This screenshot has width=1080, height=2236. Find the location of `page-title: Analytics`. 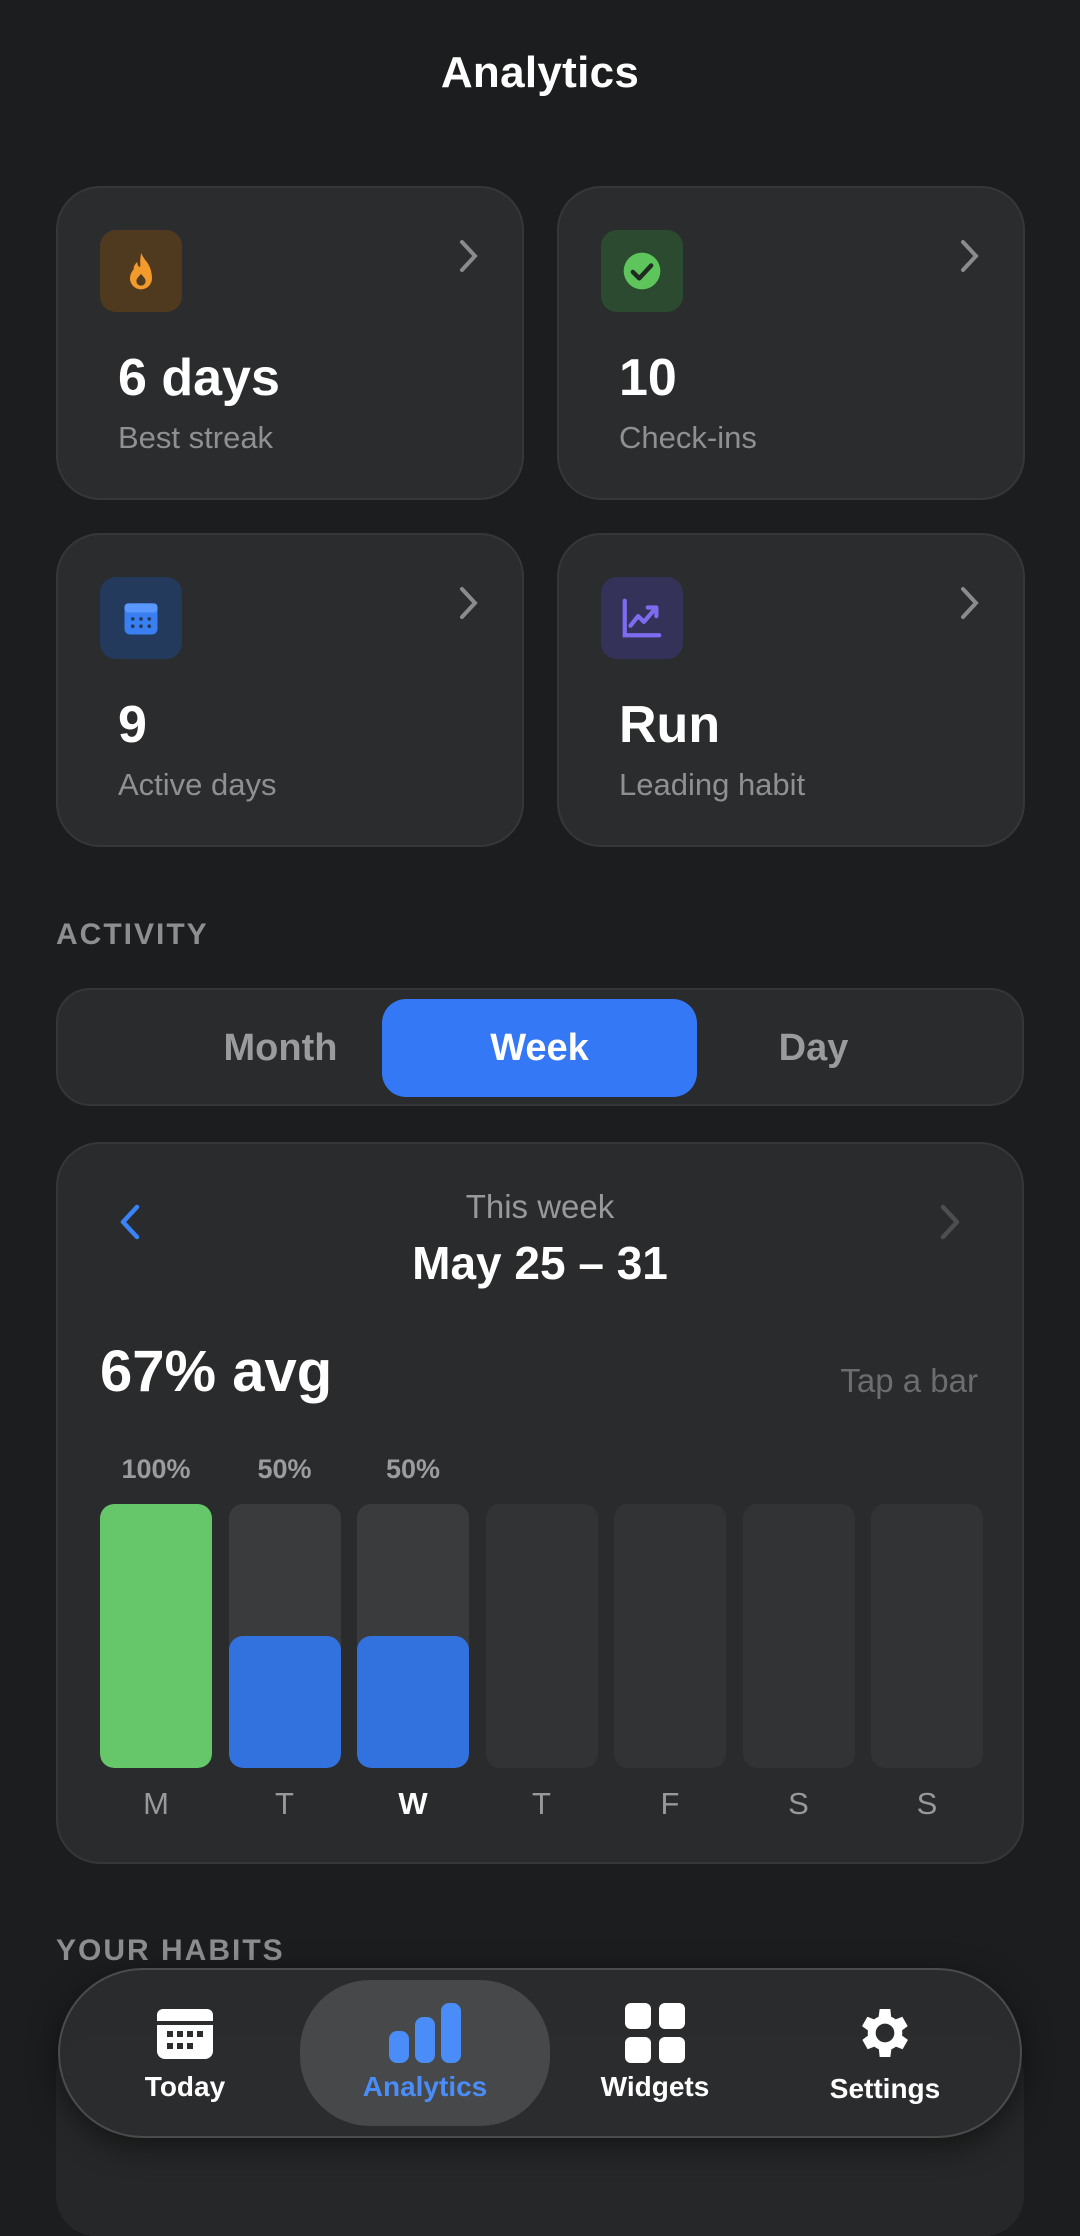

page-title: Analytics is located at coordinates (540, 72).